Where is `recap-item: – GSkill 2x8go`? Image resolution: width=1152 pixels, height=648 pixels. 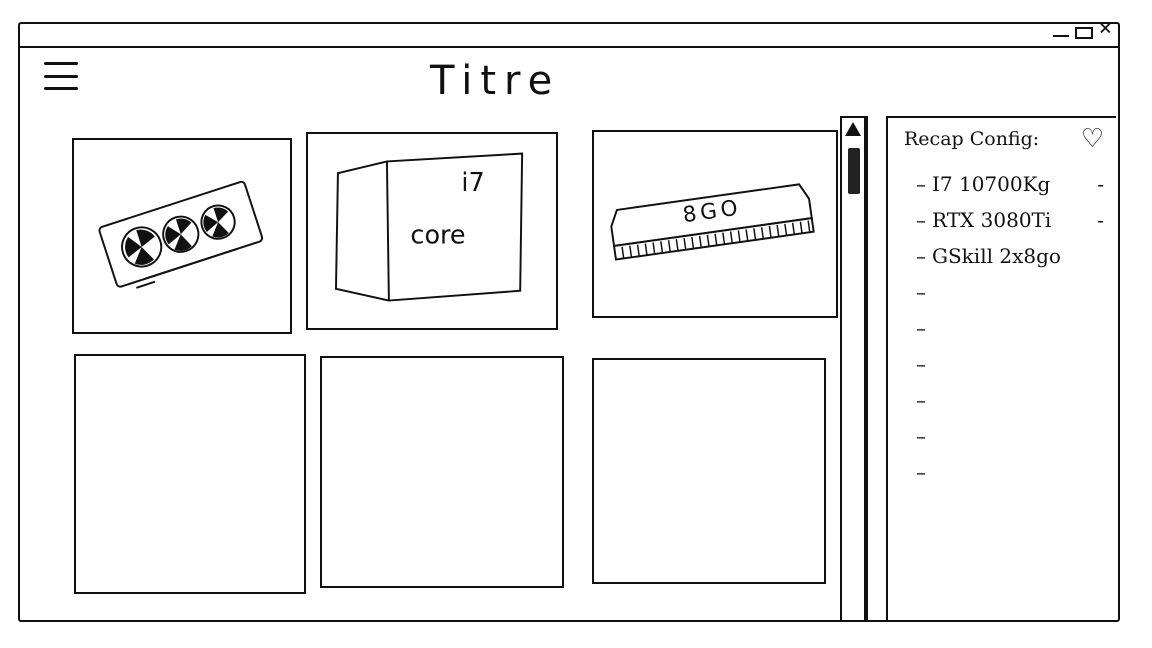
recap-item: – GSkill 2x8go is located at coordinates (988, 256).